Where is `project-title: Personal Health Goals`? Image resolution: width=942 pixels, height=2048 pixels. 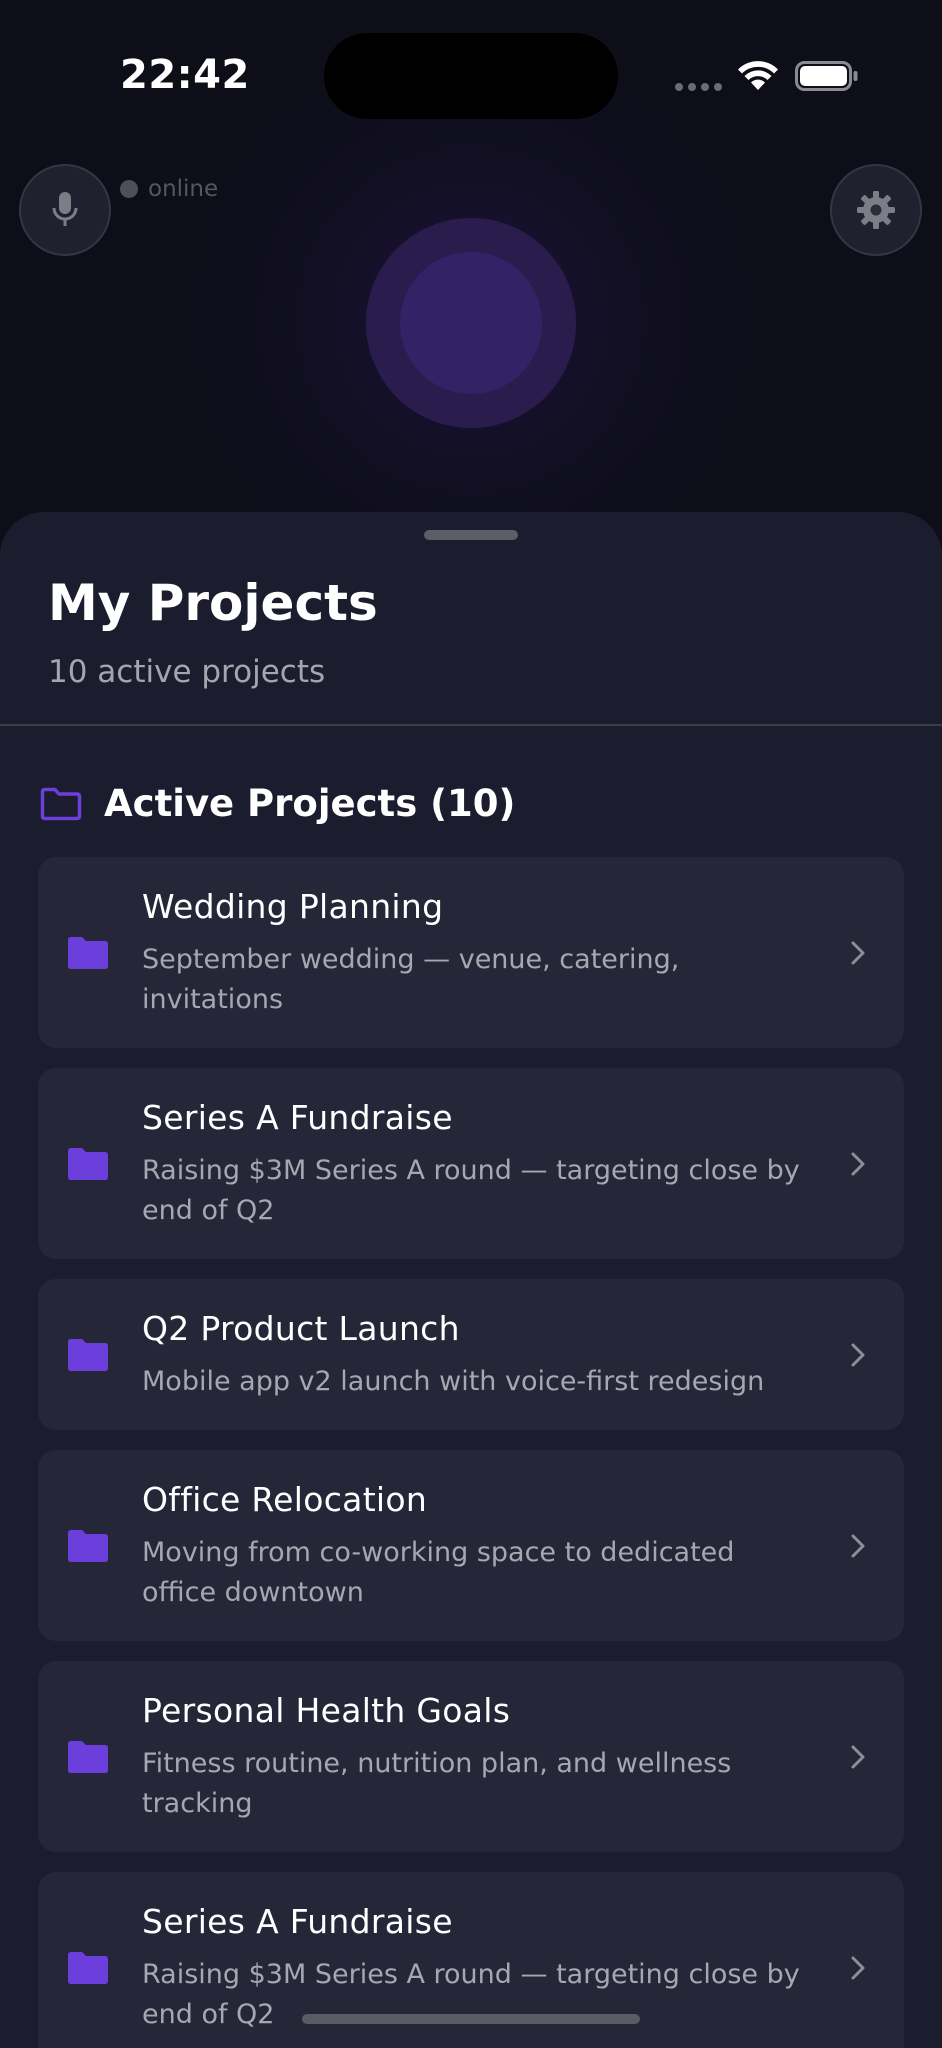 project-title: Personal Health Goals is located at coordinates (326, 1710).